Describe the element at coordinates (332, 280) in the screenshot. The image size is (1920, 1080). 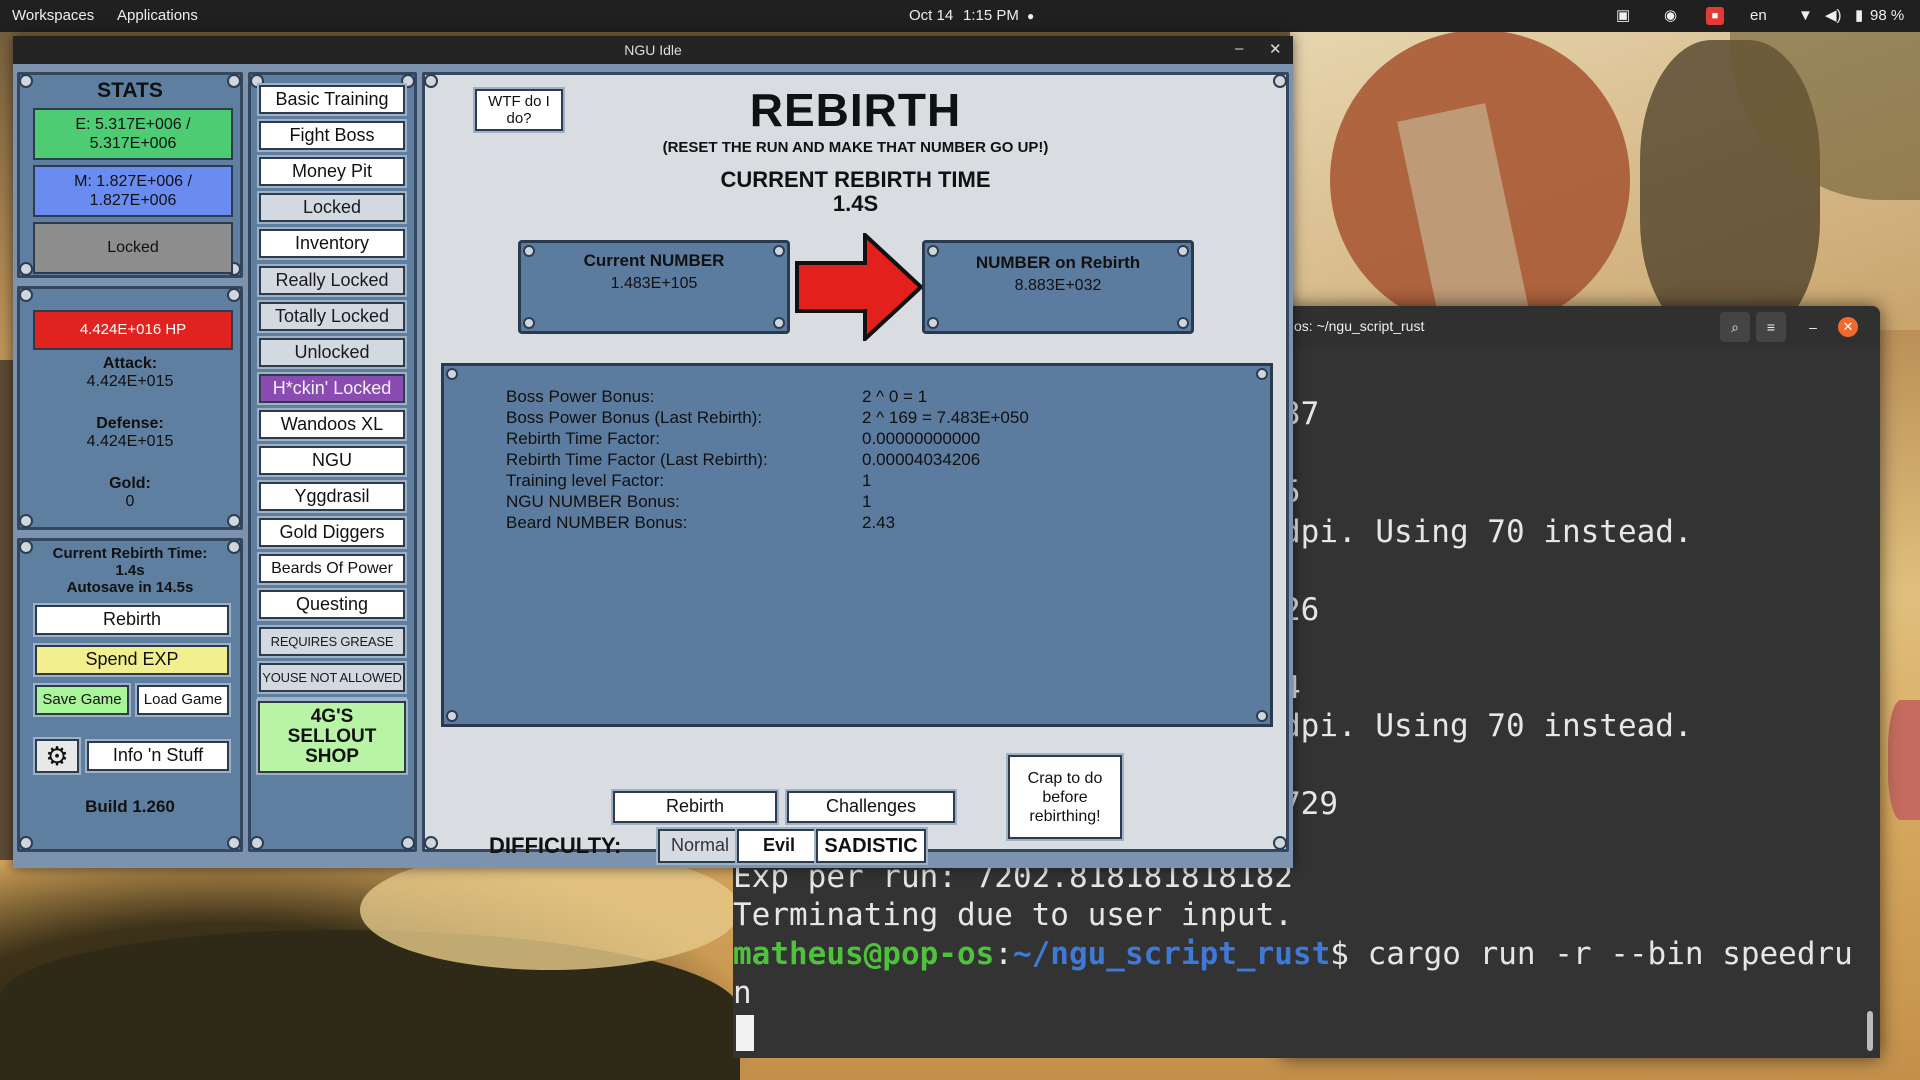
I see `menu-item-really-locked: Really Locked` at that location.